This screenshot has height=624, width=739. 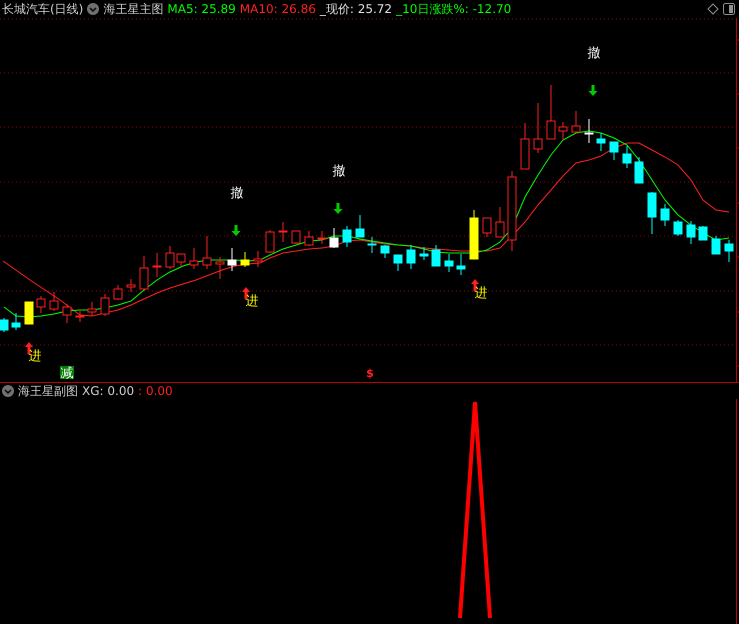 What do you see at coordinates (67, 373) in the screenshot?
I see `signal-badge: 减` at bounding box center [67, 373].